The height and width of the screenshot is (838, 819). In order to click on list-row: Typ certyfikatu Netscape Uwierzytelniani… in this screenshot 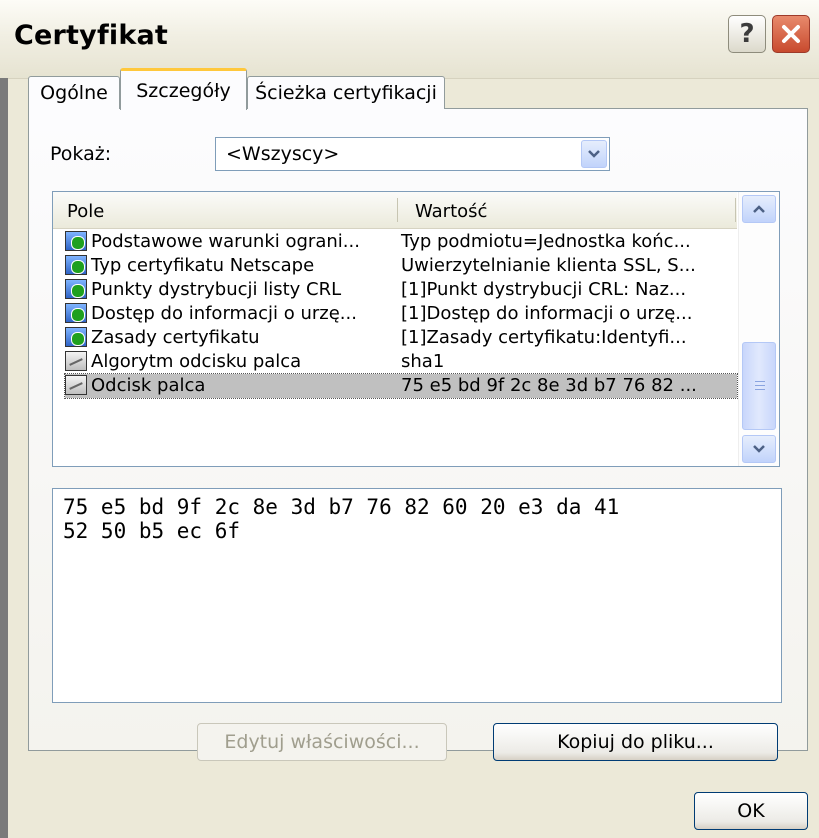, I will do `click(401, 266)`.